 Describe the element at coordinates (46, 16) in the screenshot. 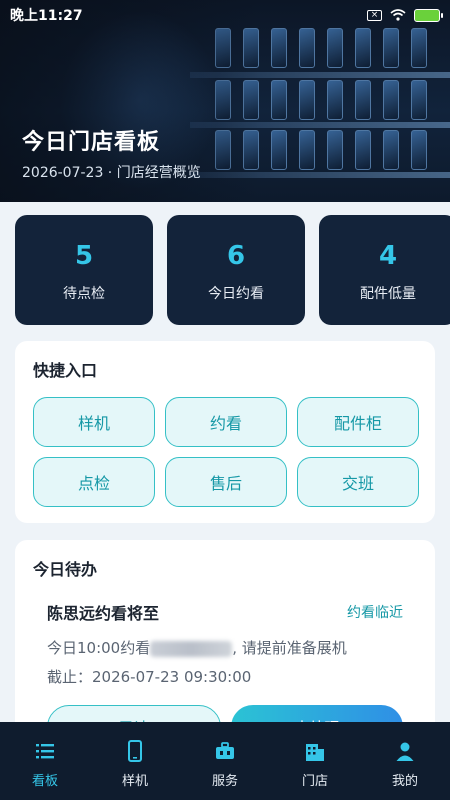

I see `status-time: 晚上11:27` at that location.